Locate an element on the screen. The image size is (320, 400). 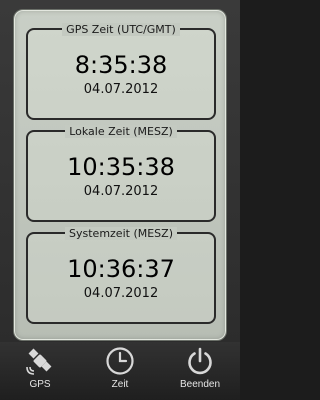
system-time-box: Systemzeit (MESZ) 10:36:37 04.07.2012 is located at coordinates (121, 275).